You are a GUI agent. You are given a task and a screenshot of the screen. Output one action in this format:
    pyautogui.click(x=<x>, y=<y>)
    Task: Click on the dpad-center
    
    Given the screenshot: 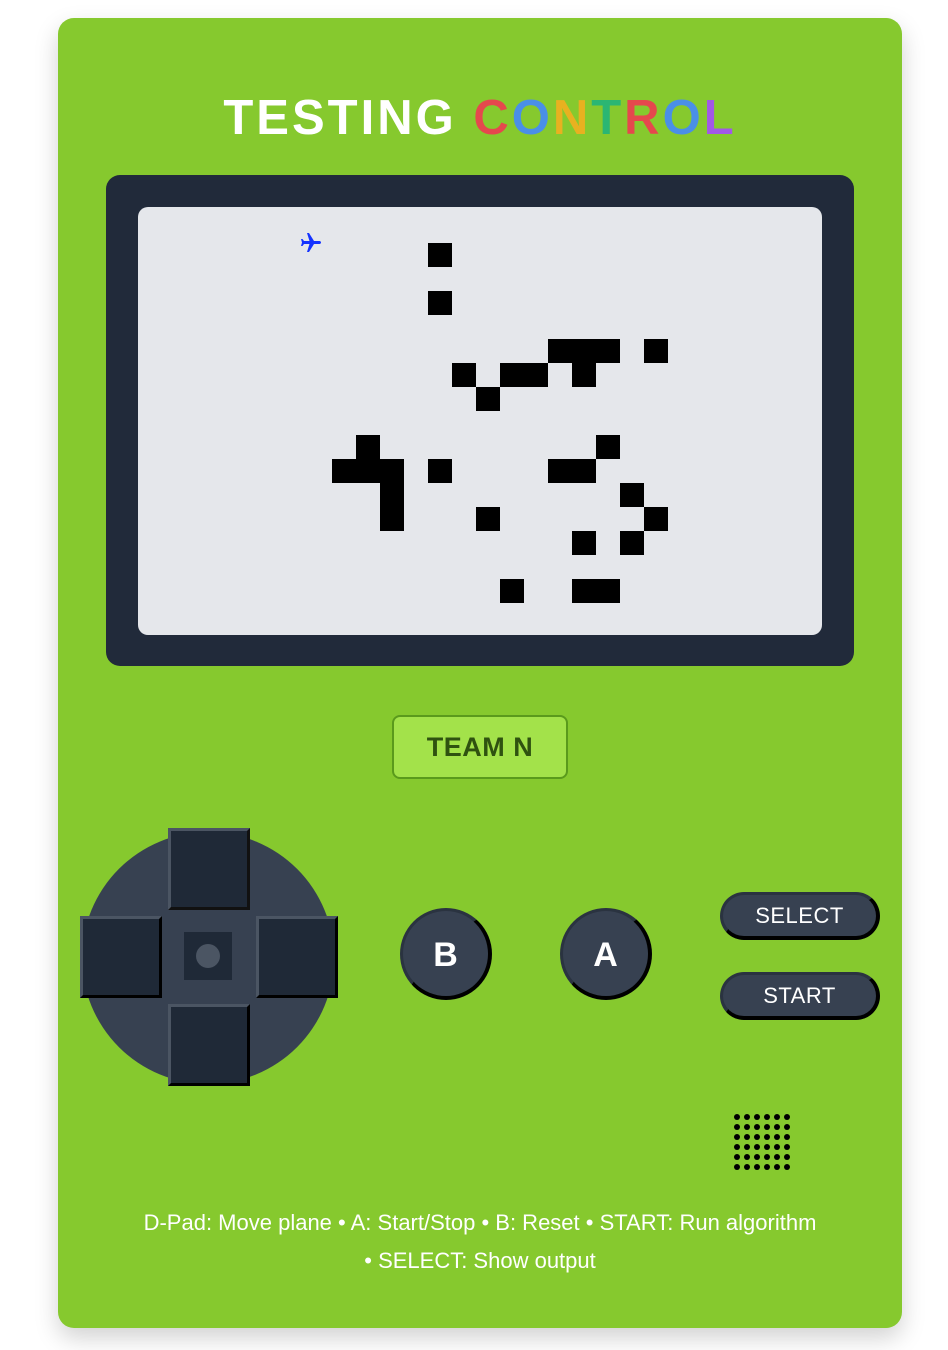 What is the action you would take?
    pyautogui.click(x=208, y=956)
    